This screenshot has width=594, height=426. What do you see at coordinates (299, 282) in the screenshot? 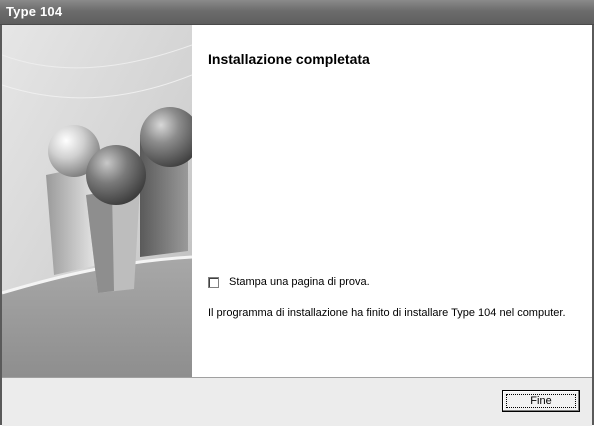
I see `print-test-page-label: Stampa una pagina di prova.` at bounding box center [299, 282].